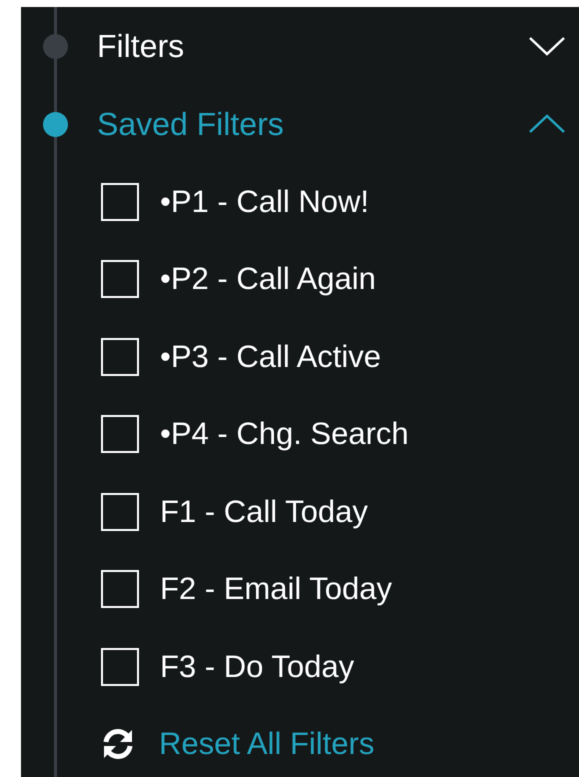 The width and height of the screenshot is (579, 777). What do you see at coordinates (547, 124) in the screenshot?
I see `collapse-button` at bounding box center [547, 124].